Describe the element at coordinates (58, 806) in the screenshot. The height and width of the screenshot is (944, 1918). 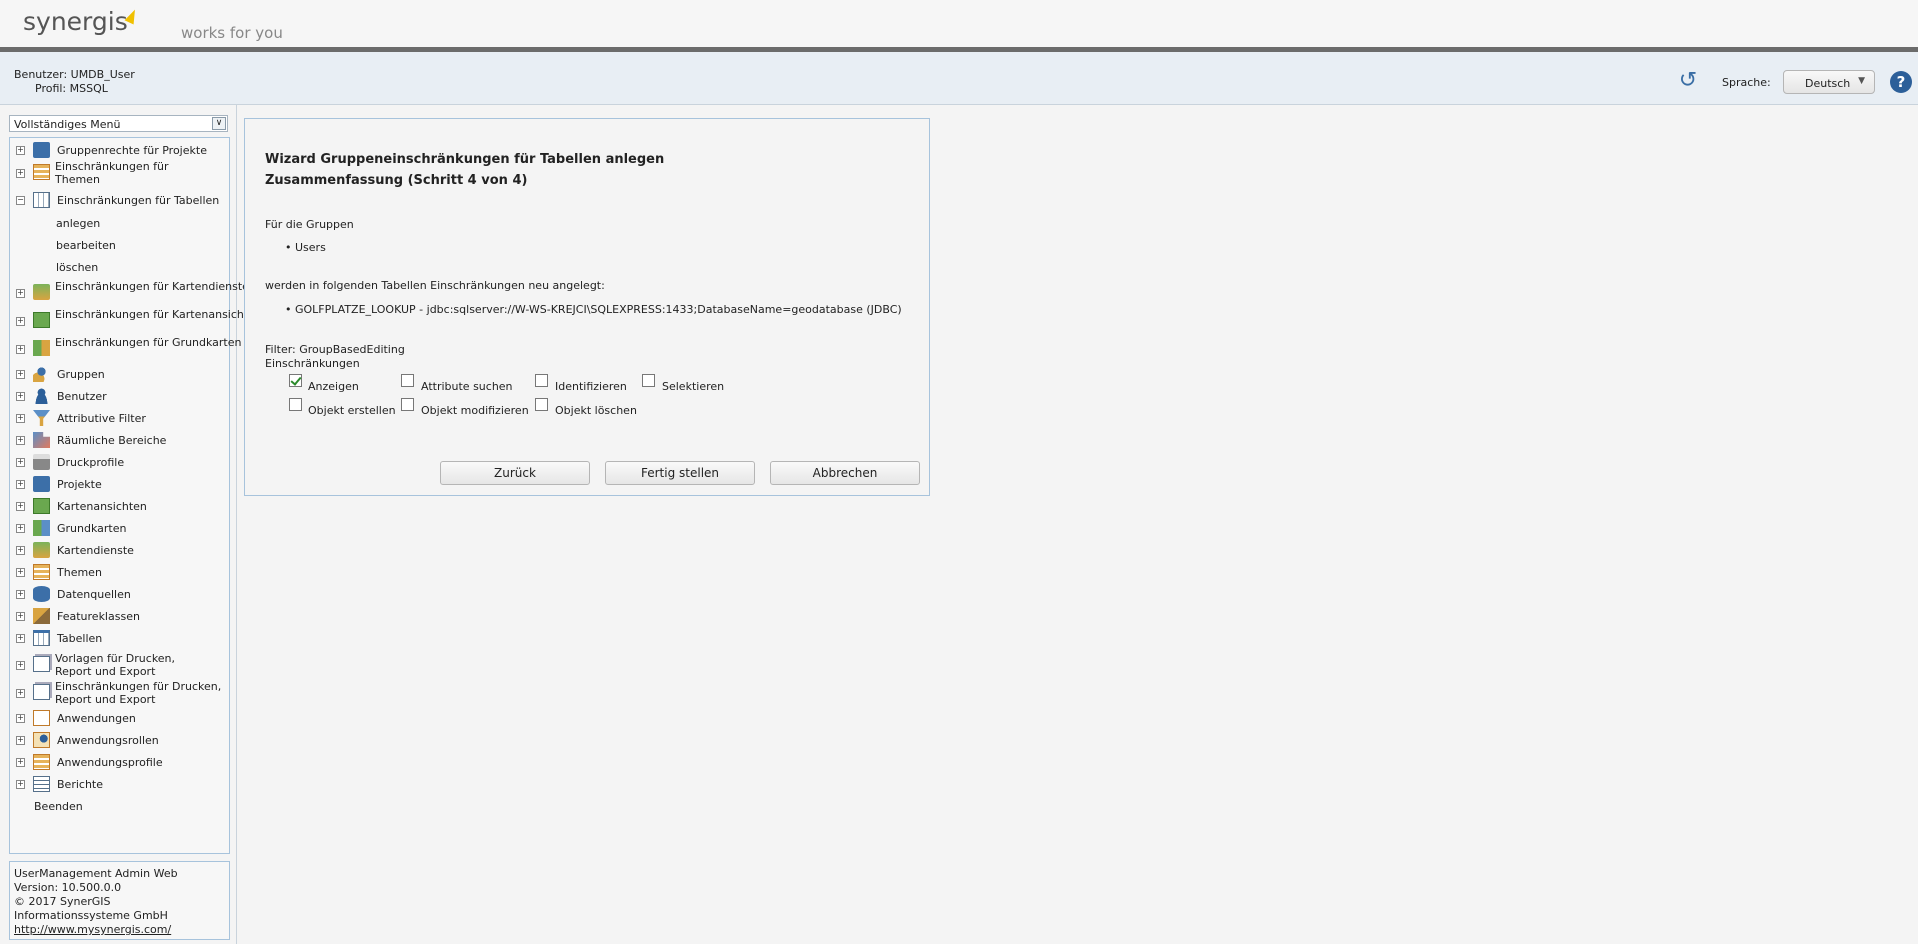
I see `exit-link: Beenden` at that location.